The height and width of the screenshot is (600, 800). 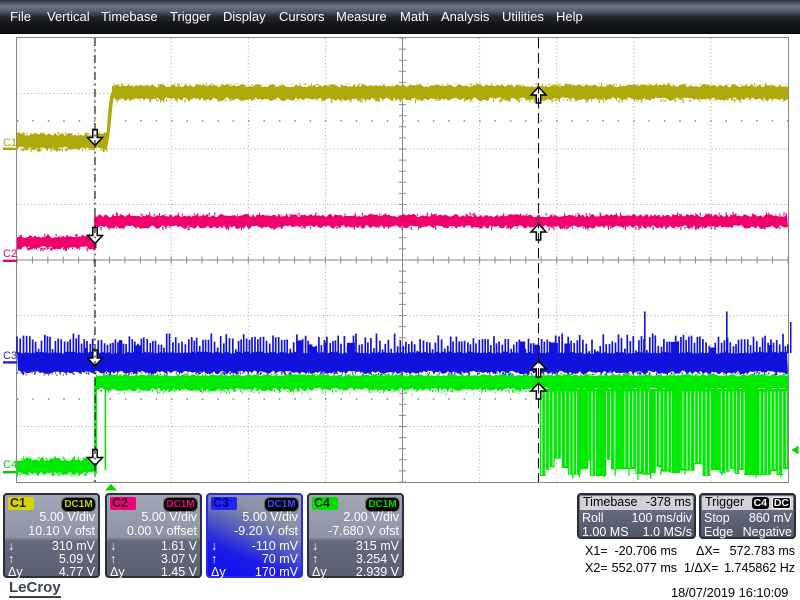 What do you see at coordinates (10, 465) in the screenshot?
I see `svg-text: C4` at bounding box center [10, 465].